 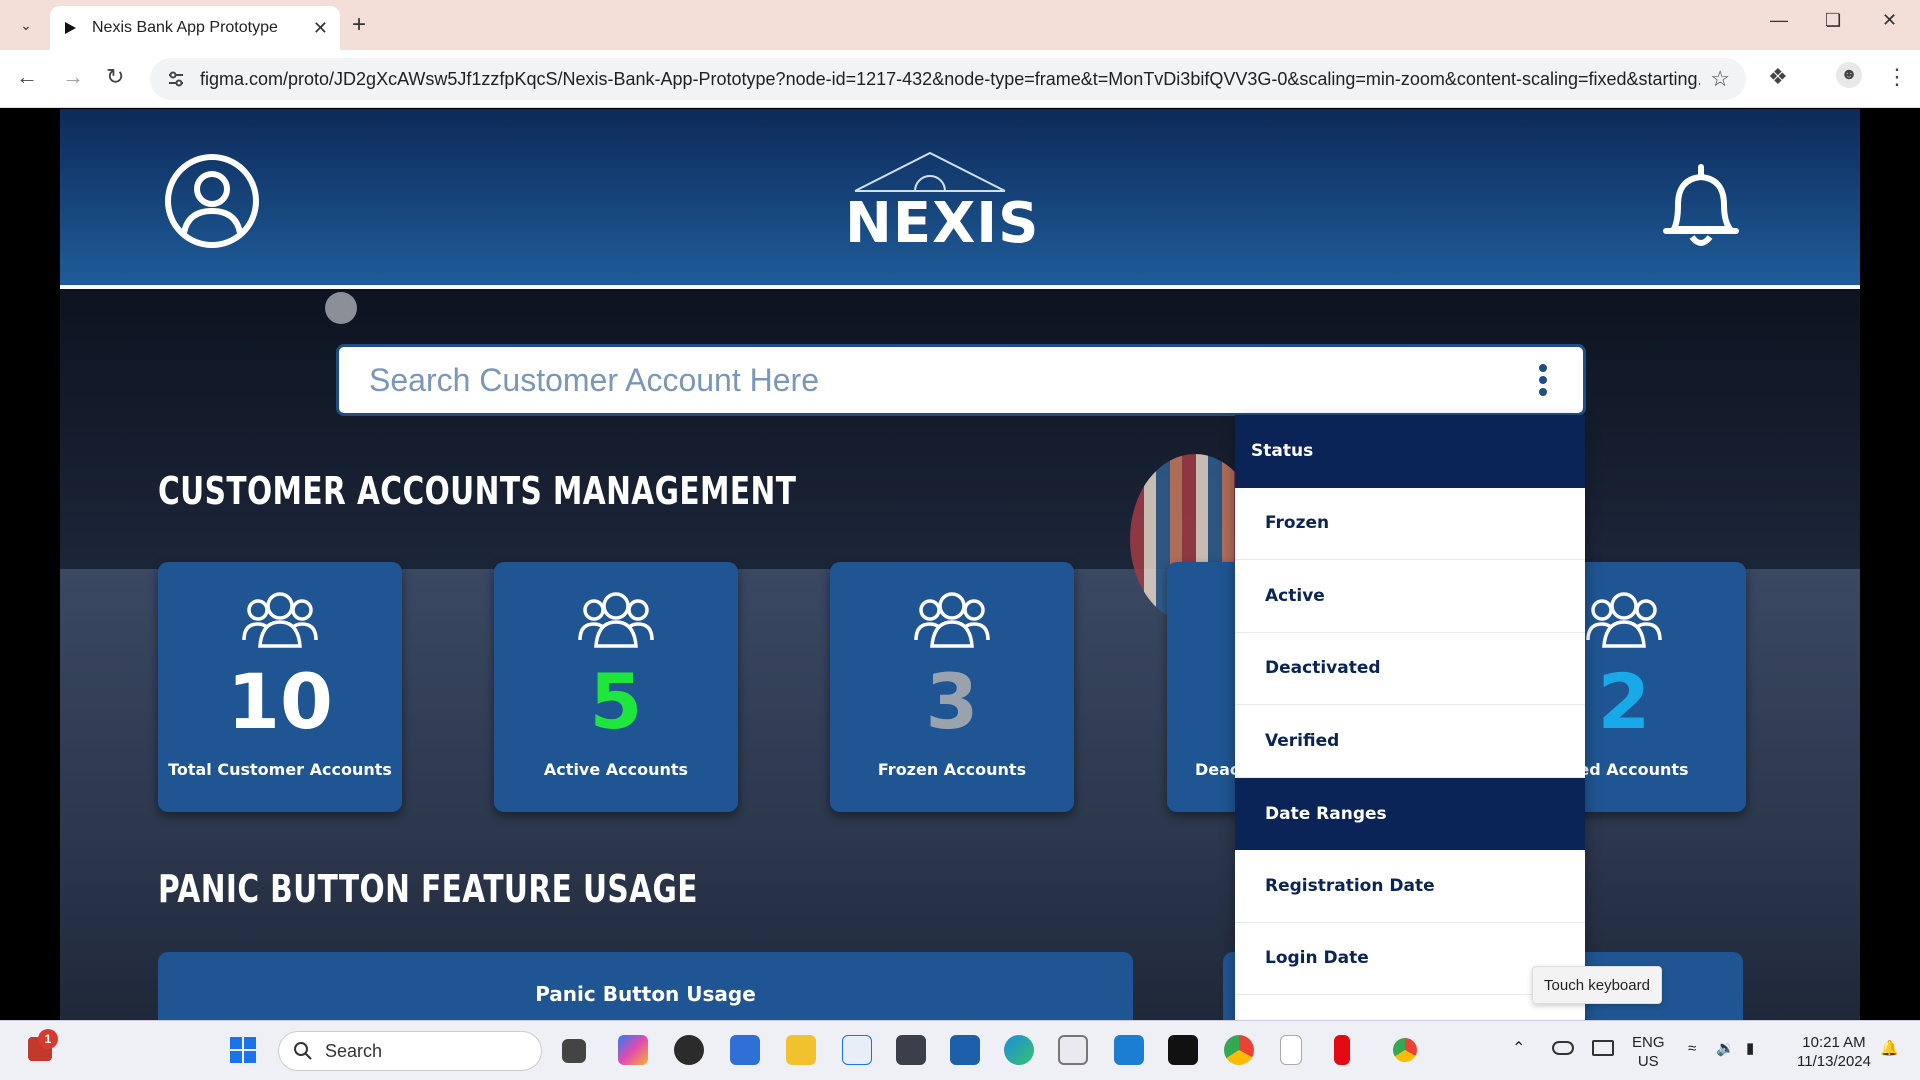 I want to click on touch-keyboard-icon, so click(x=1603, y=1048).